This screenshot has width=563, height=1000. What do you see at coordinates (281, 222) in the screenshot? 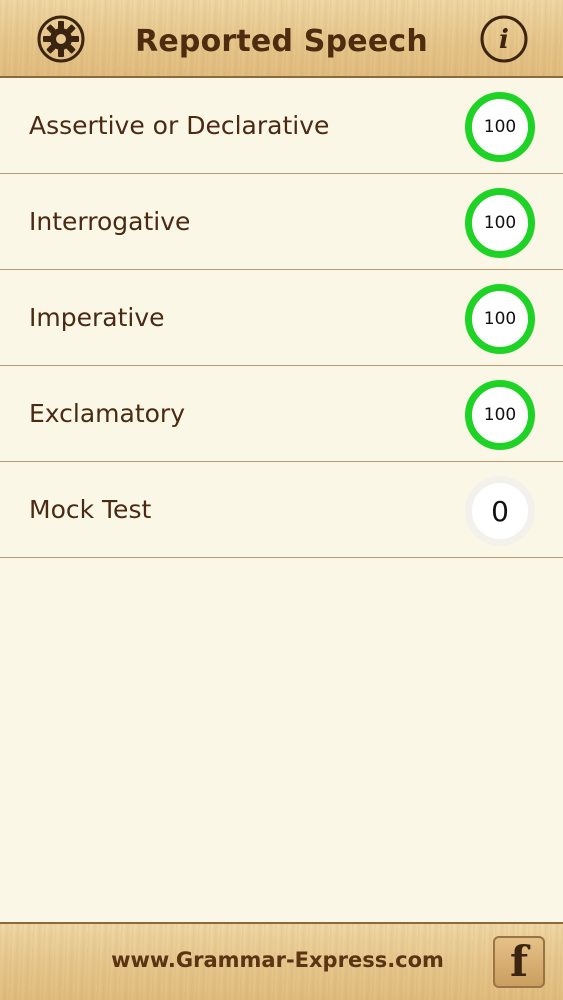
I see `list-item-interrogative: Interrogative 100` at bounding box center [281, 222].